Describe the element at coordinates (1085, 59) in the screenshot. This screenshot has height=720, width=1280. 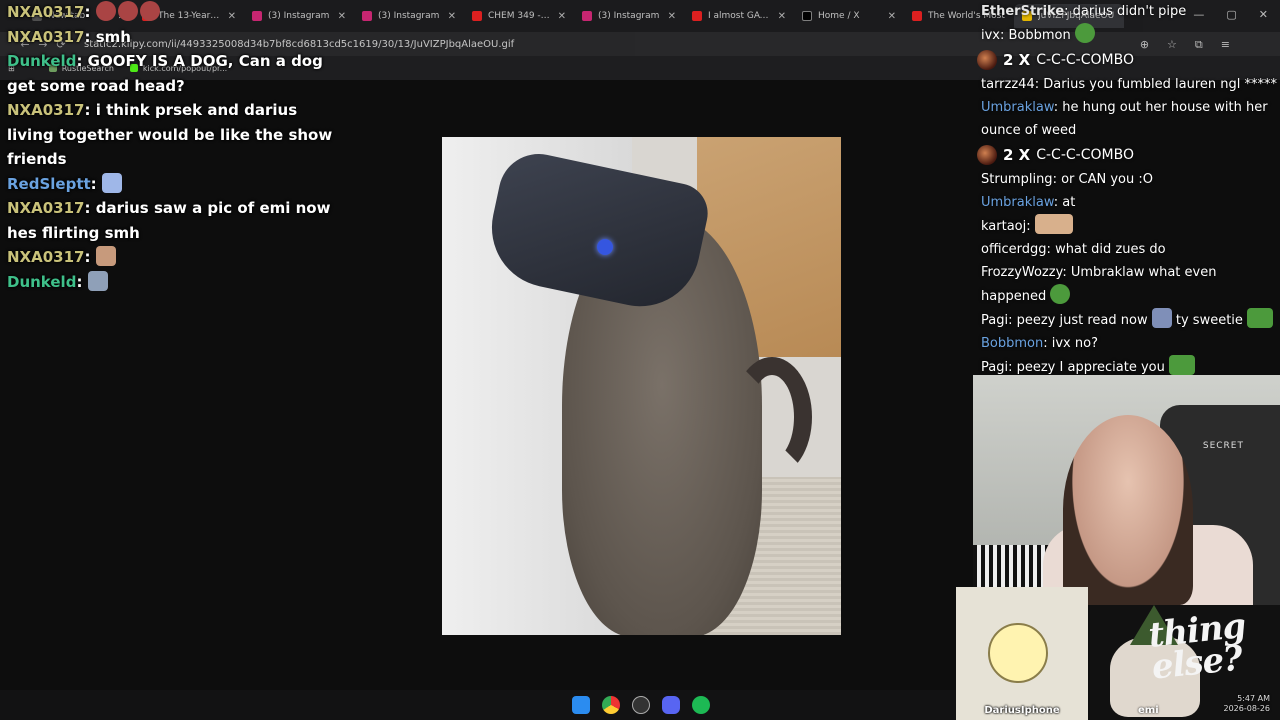
I see `combo-label: C-C-C-COMBO` at that location.